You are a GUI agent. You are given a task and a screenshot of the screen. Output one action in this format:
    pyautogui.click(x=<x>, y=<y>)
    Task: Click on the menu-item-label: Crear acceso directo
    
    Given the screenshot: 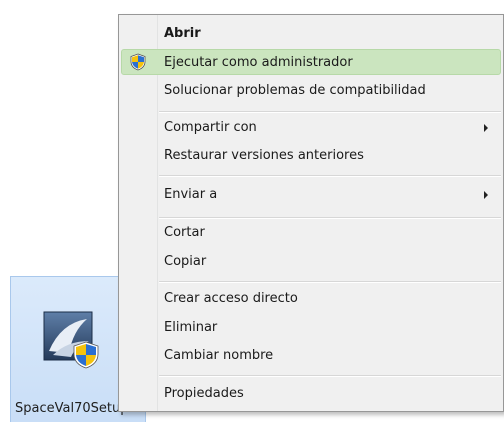 What is the action you would take?
    pyautogui.click(x=231, y=298)
    